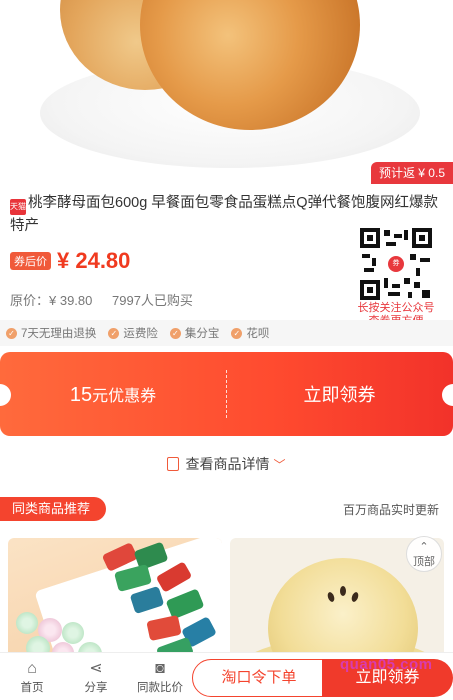 The image size is (453, 700). Describe the element at coordinates (30, 261) in the screenshot. I see `coupon-price-tag: 券后价` at that location.